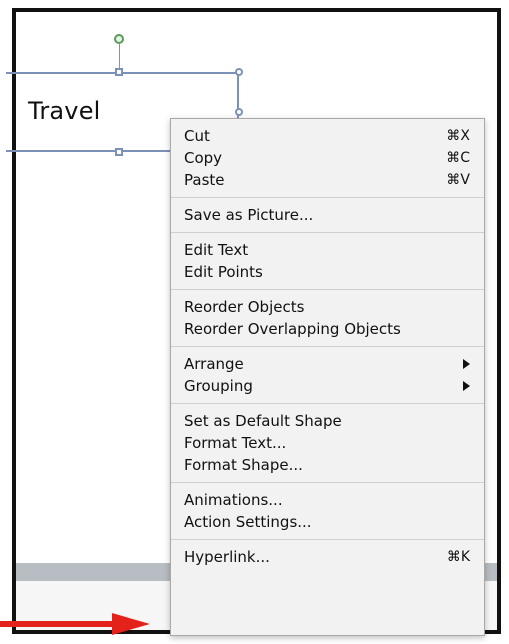  I want to click on menu-item-hyperlink: Hyperlink... ⌘K, so click(327, 557).